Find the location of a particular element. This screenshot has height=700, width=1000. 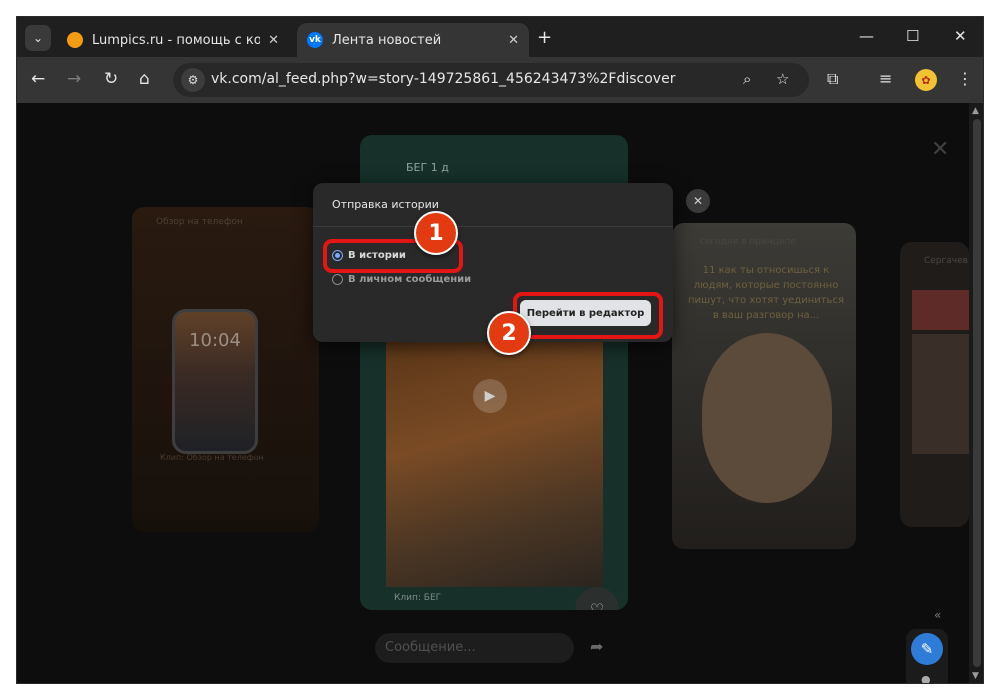

story-header: сегодня в принципе is located at coordinates (748, 242).